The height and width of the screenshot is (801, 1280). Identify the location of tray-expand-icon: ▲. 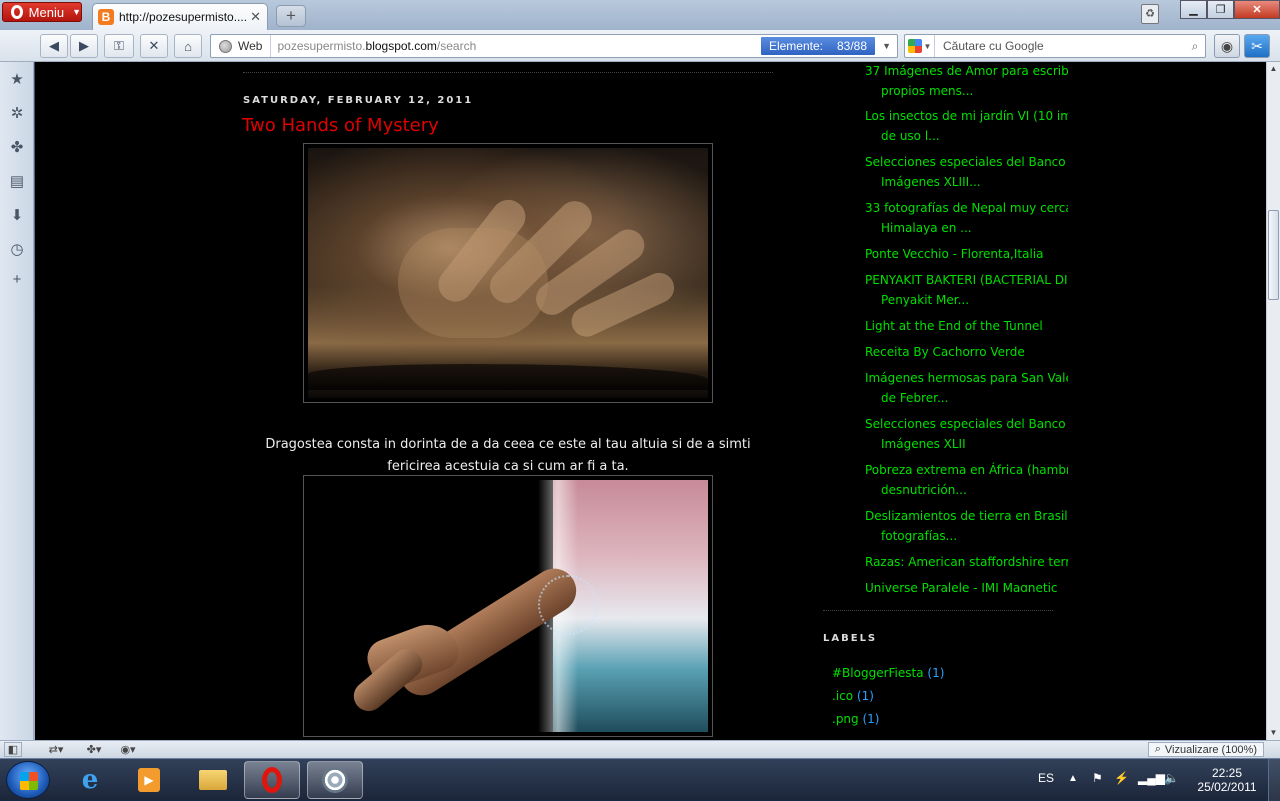
(1073, 778).